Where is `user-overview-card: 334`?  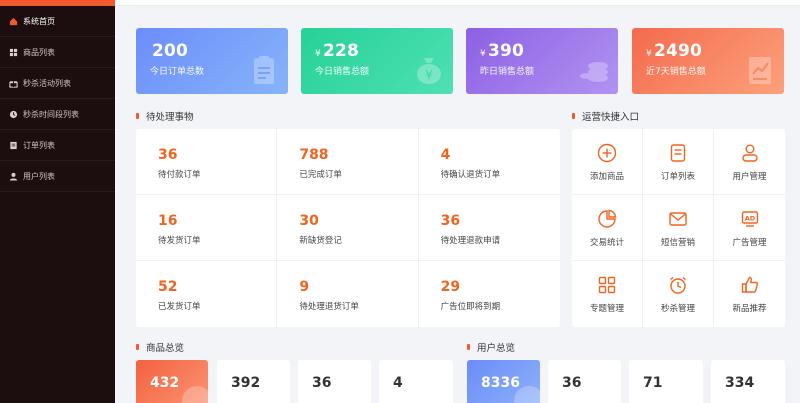
user-overview-card: 334 is located at coordinates (748, 381).